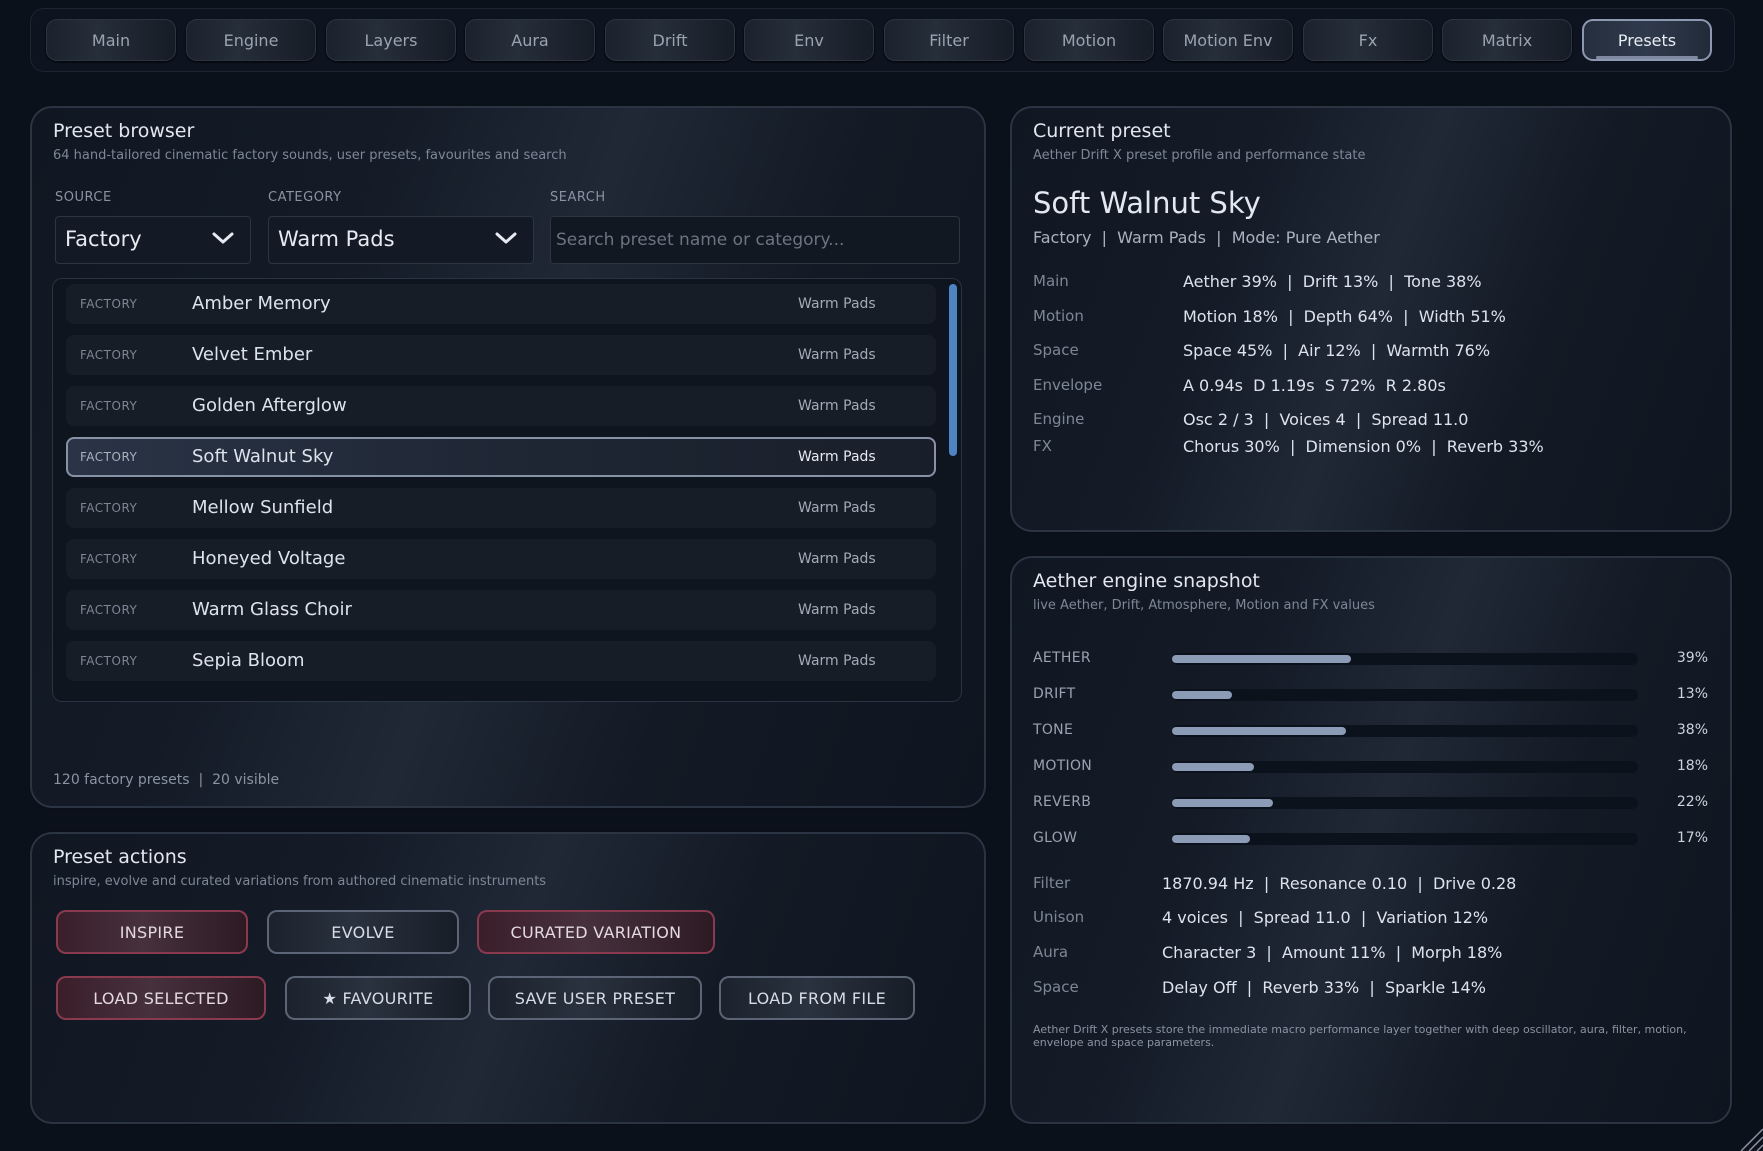 Image resolution: width=1763 pixels, height=1151 pixels. Describe the element at coordinates (269, 405) in the screenshot. I see `preset-name: Golden Afterglow` at that location.